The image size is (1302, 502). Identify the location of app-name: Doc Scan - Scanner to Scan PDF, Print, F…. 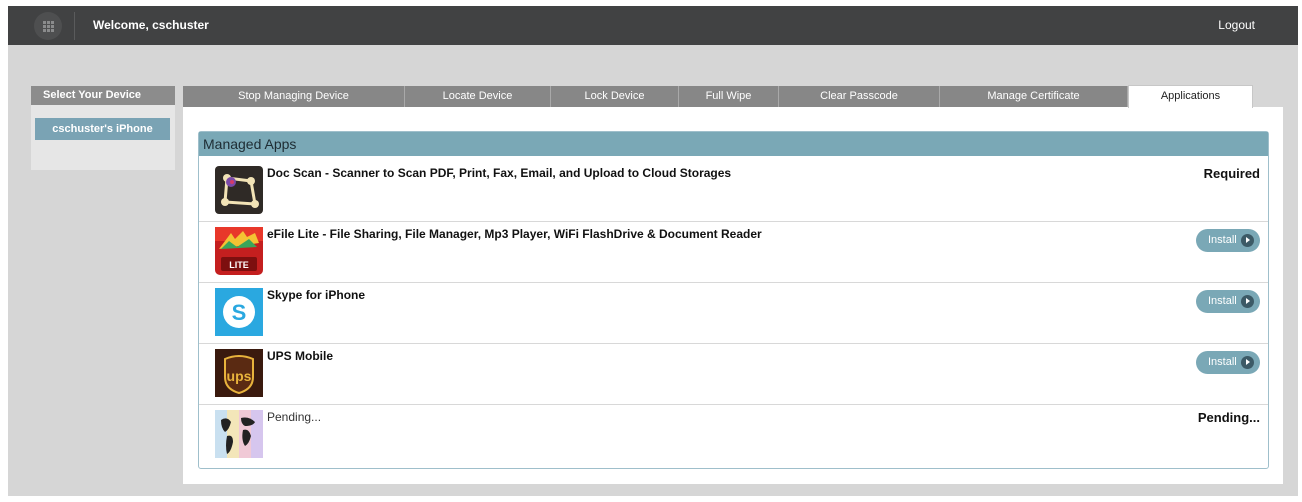
(499, 173).